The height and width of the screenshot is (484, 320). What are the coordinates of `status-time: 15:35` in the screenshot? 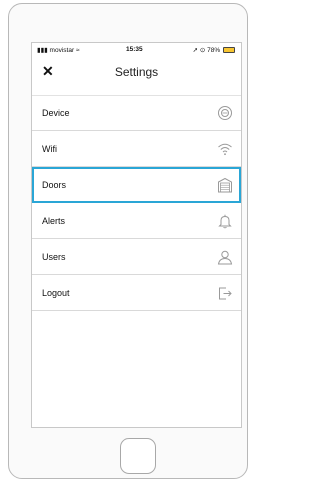 It's located at (134, 49).